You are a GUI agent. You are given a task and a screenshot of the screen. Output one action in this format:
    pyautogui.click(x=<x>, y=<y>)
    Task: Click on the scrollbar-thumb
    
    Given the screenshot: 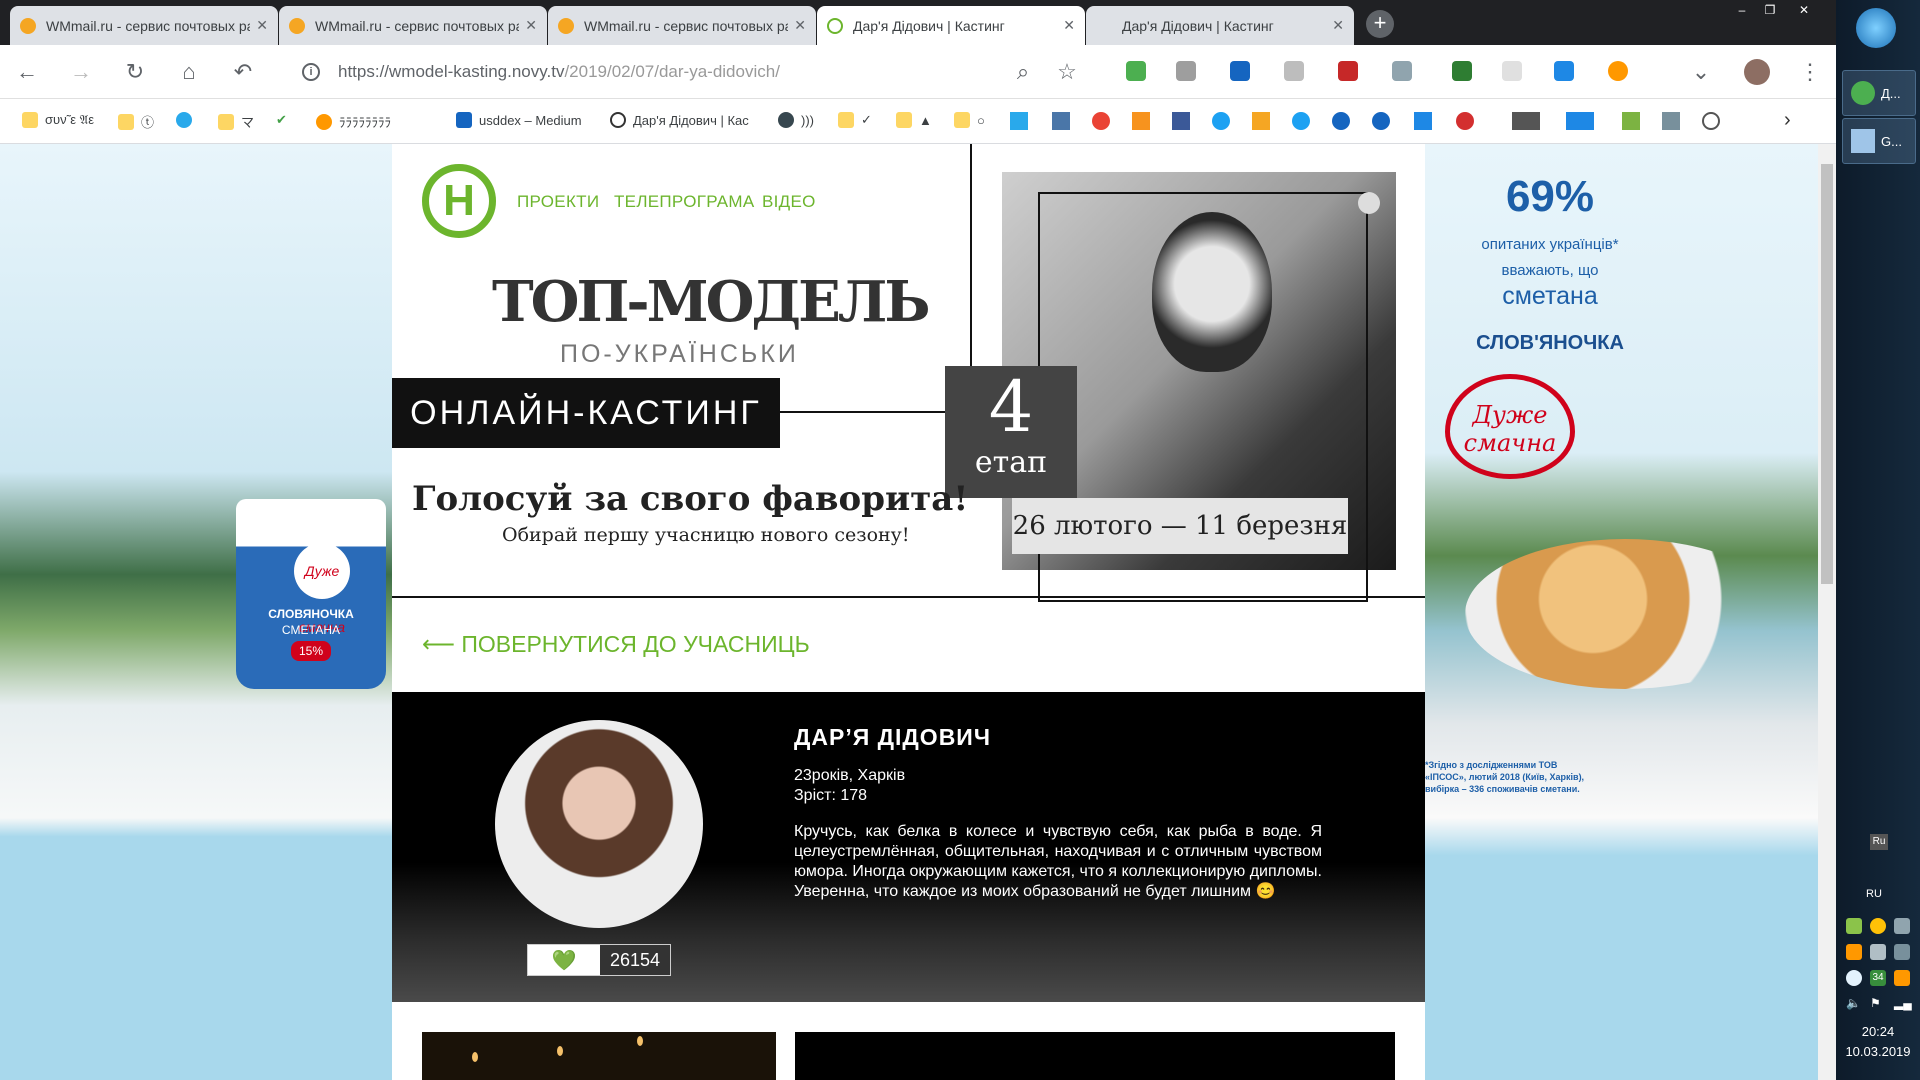 What is the action you would take?
    pyautogui.click(x=1827, y=374)
    